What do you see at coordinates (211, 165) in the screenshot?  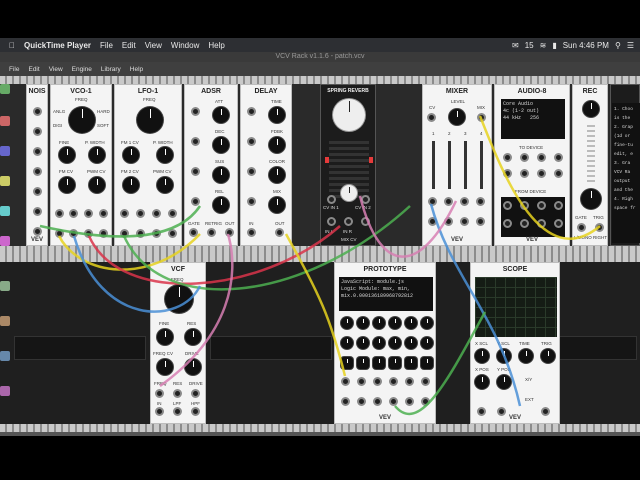 I see `module-adsr: ADSR ATT DEC SUS REL GATE RETRIG OUT` at bounding box center [211, 165].